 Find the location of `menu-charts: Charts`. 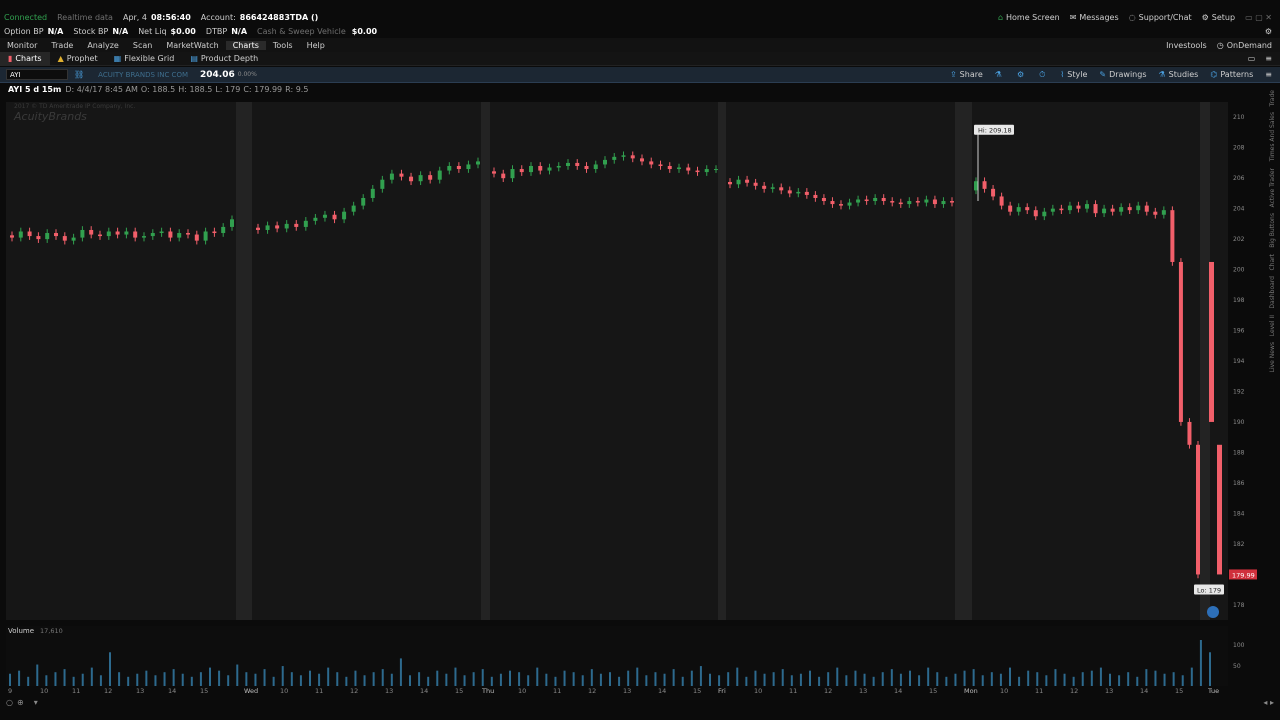

menu-charts: Charts is located at coordinates (245, 45).